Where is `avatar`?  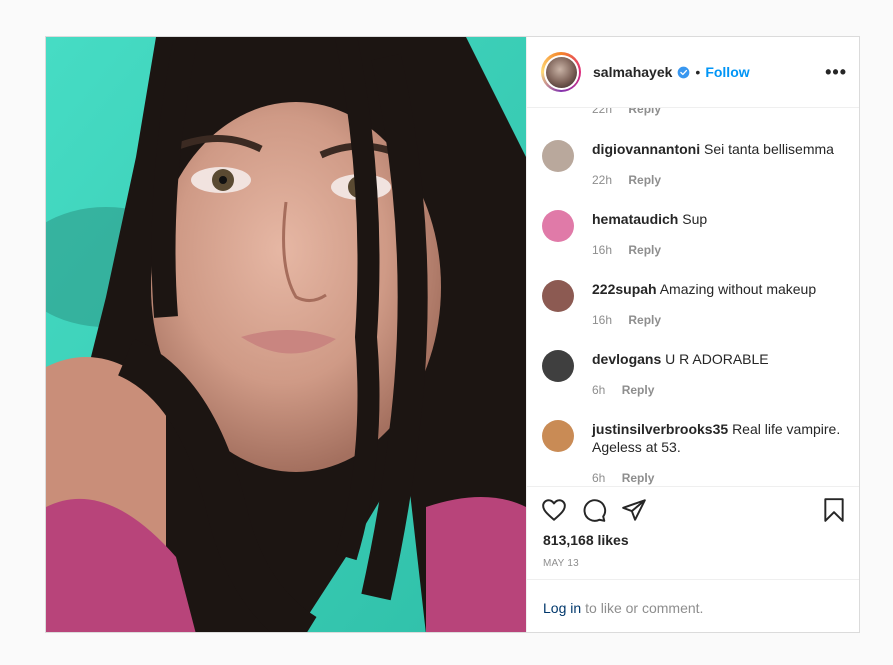
avatar is located at coordinates (561, 72).